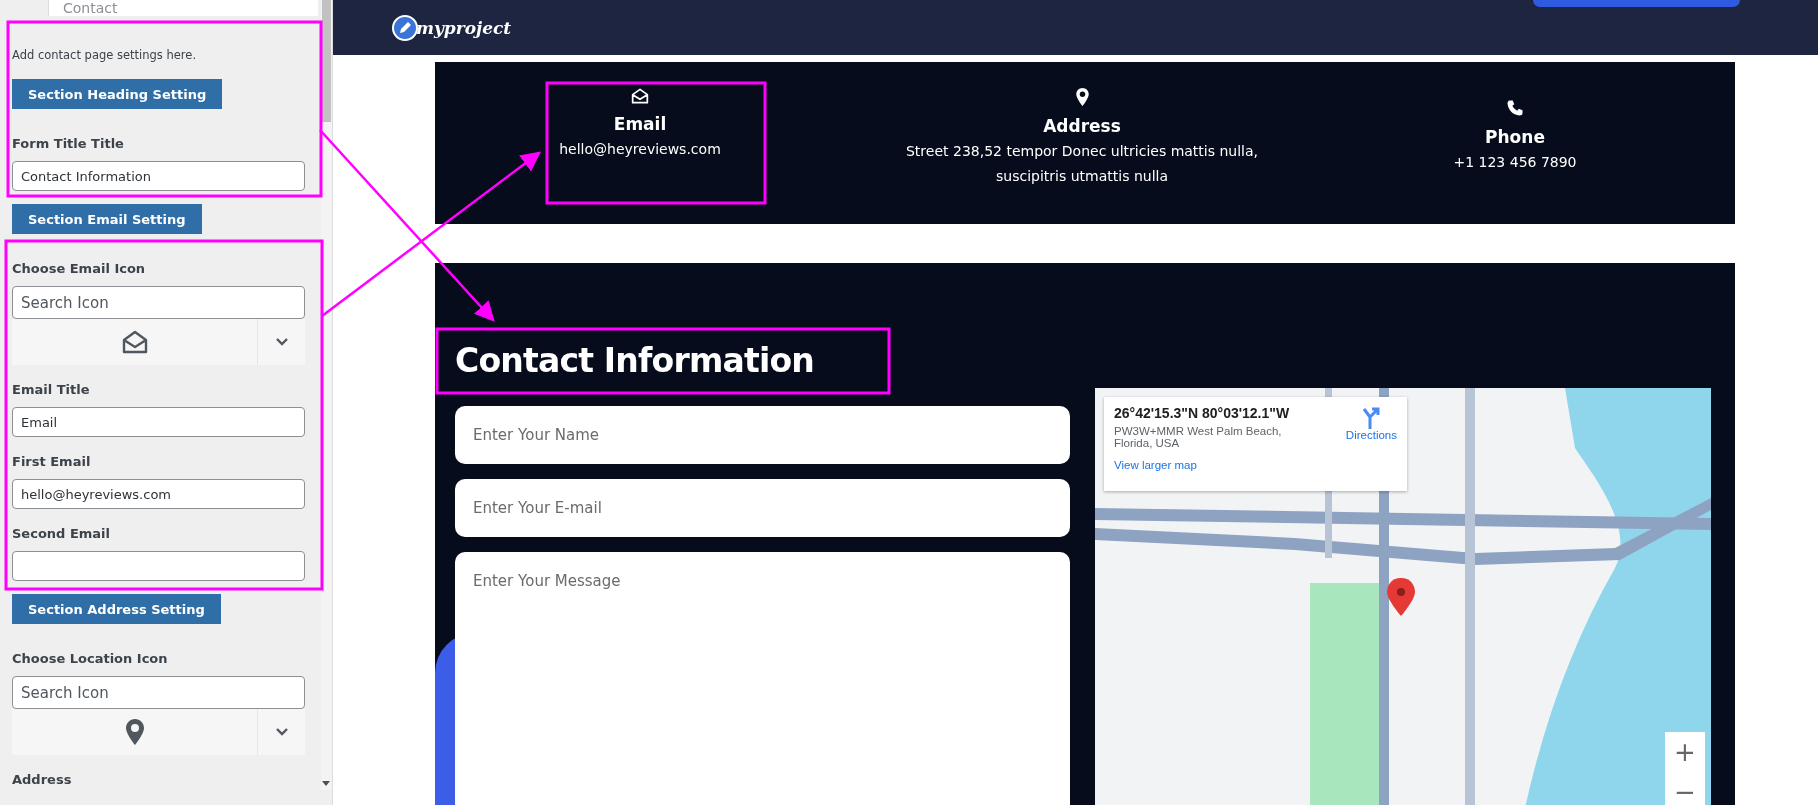  I want to click on intro-text: Add contact page settings here., so click(104, 55).